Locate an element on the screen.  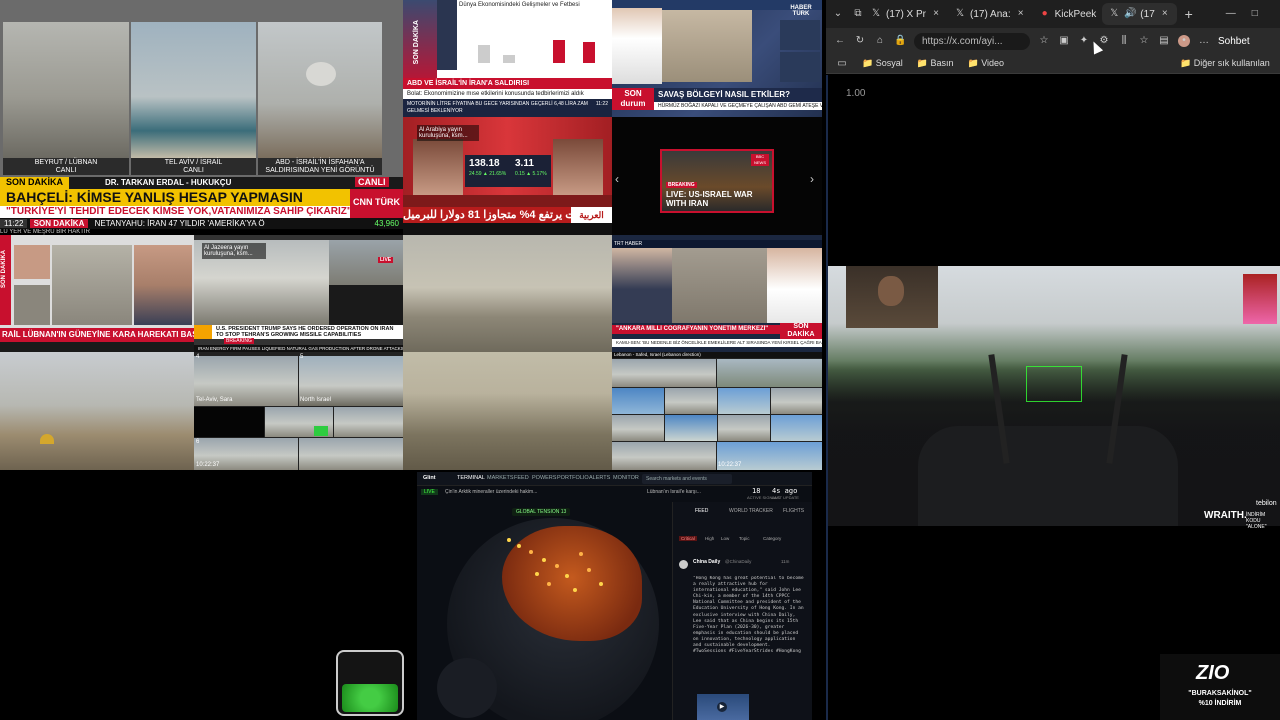
cnn-headline: BAHÇELİ: KİMSE YANLIŞ HESAP YAPMASIN is located at coordinates (175, 197).